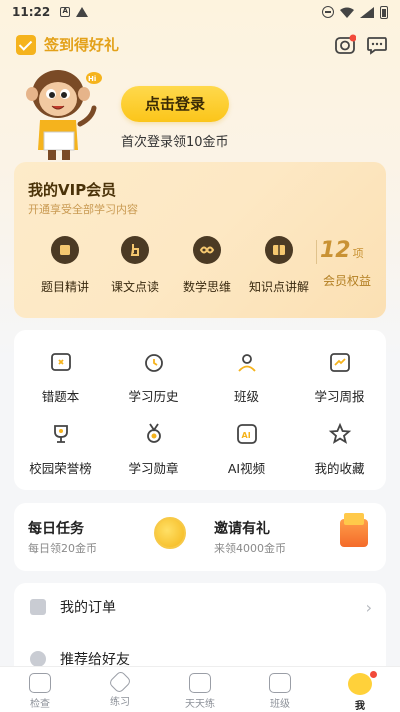  What do you see at coordinates (38, 659) in the screenshot?
I see `user-icon` at bounding box center [38, 659].